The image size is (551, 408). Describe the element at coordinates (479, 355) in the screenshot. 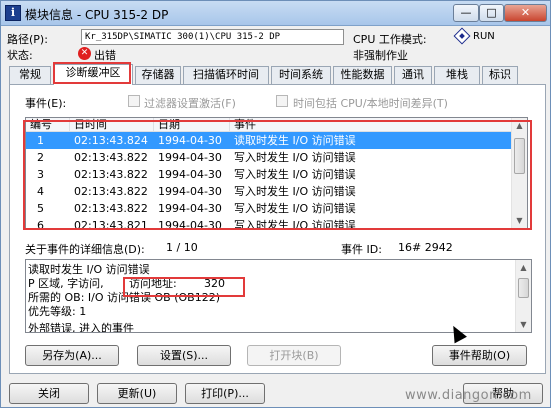

I see `event-help-button: 事件帮助(O)` at that location.